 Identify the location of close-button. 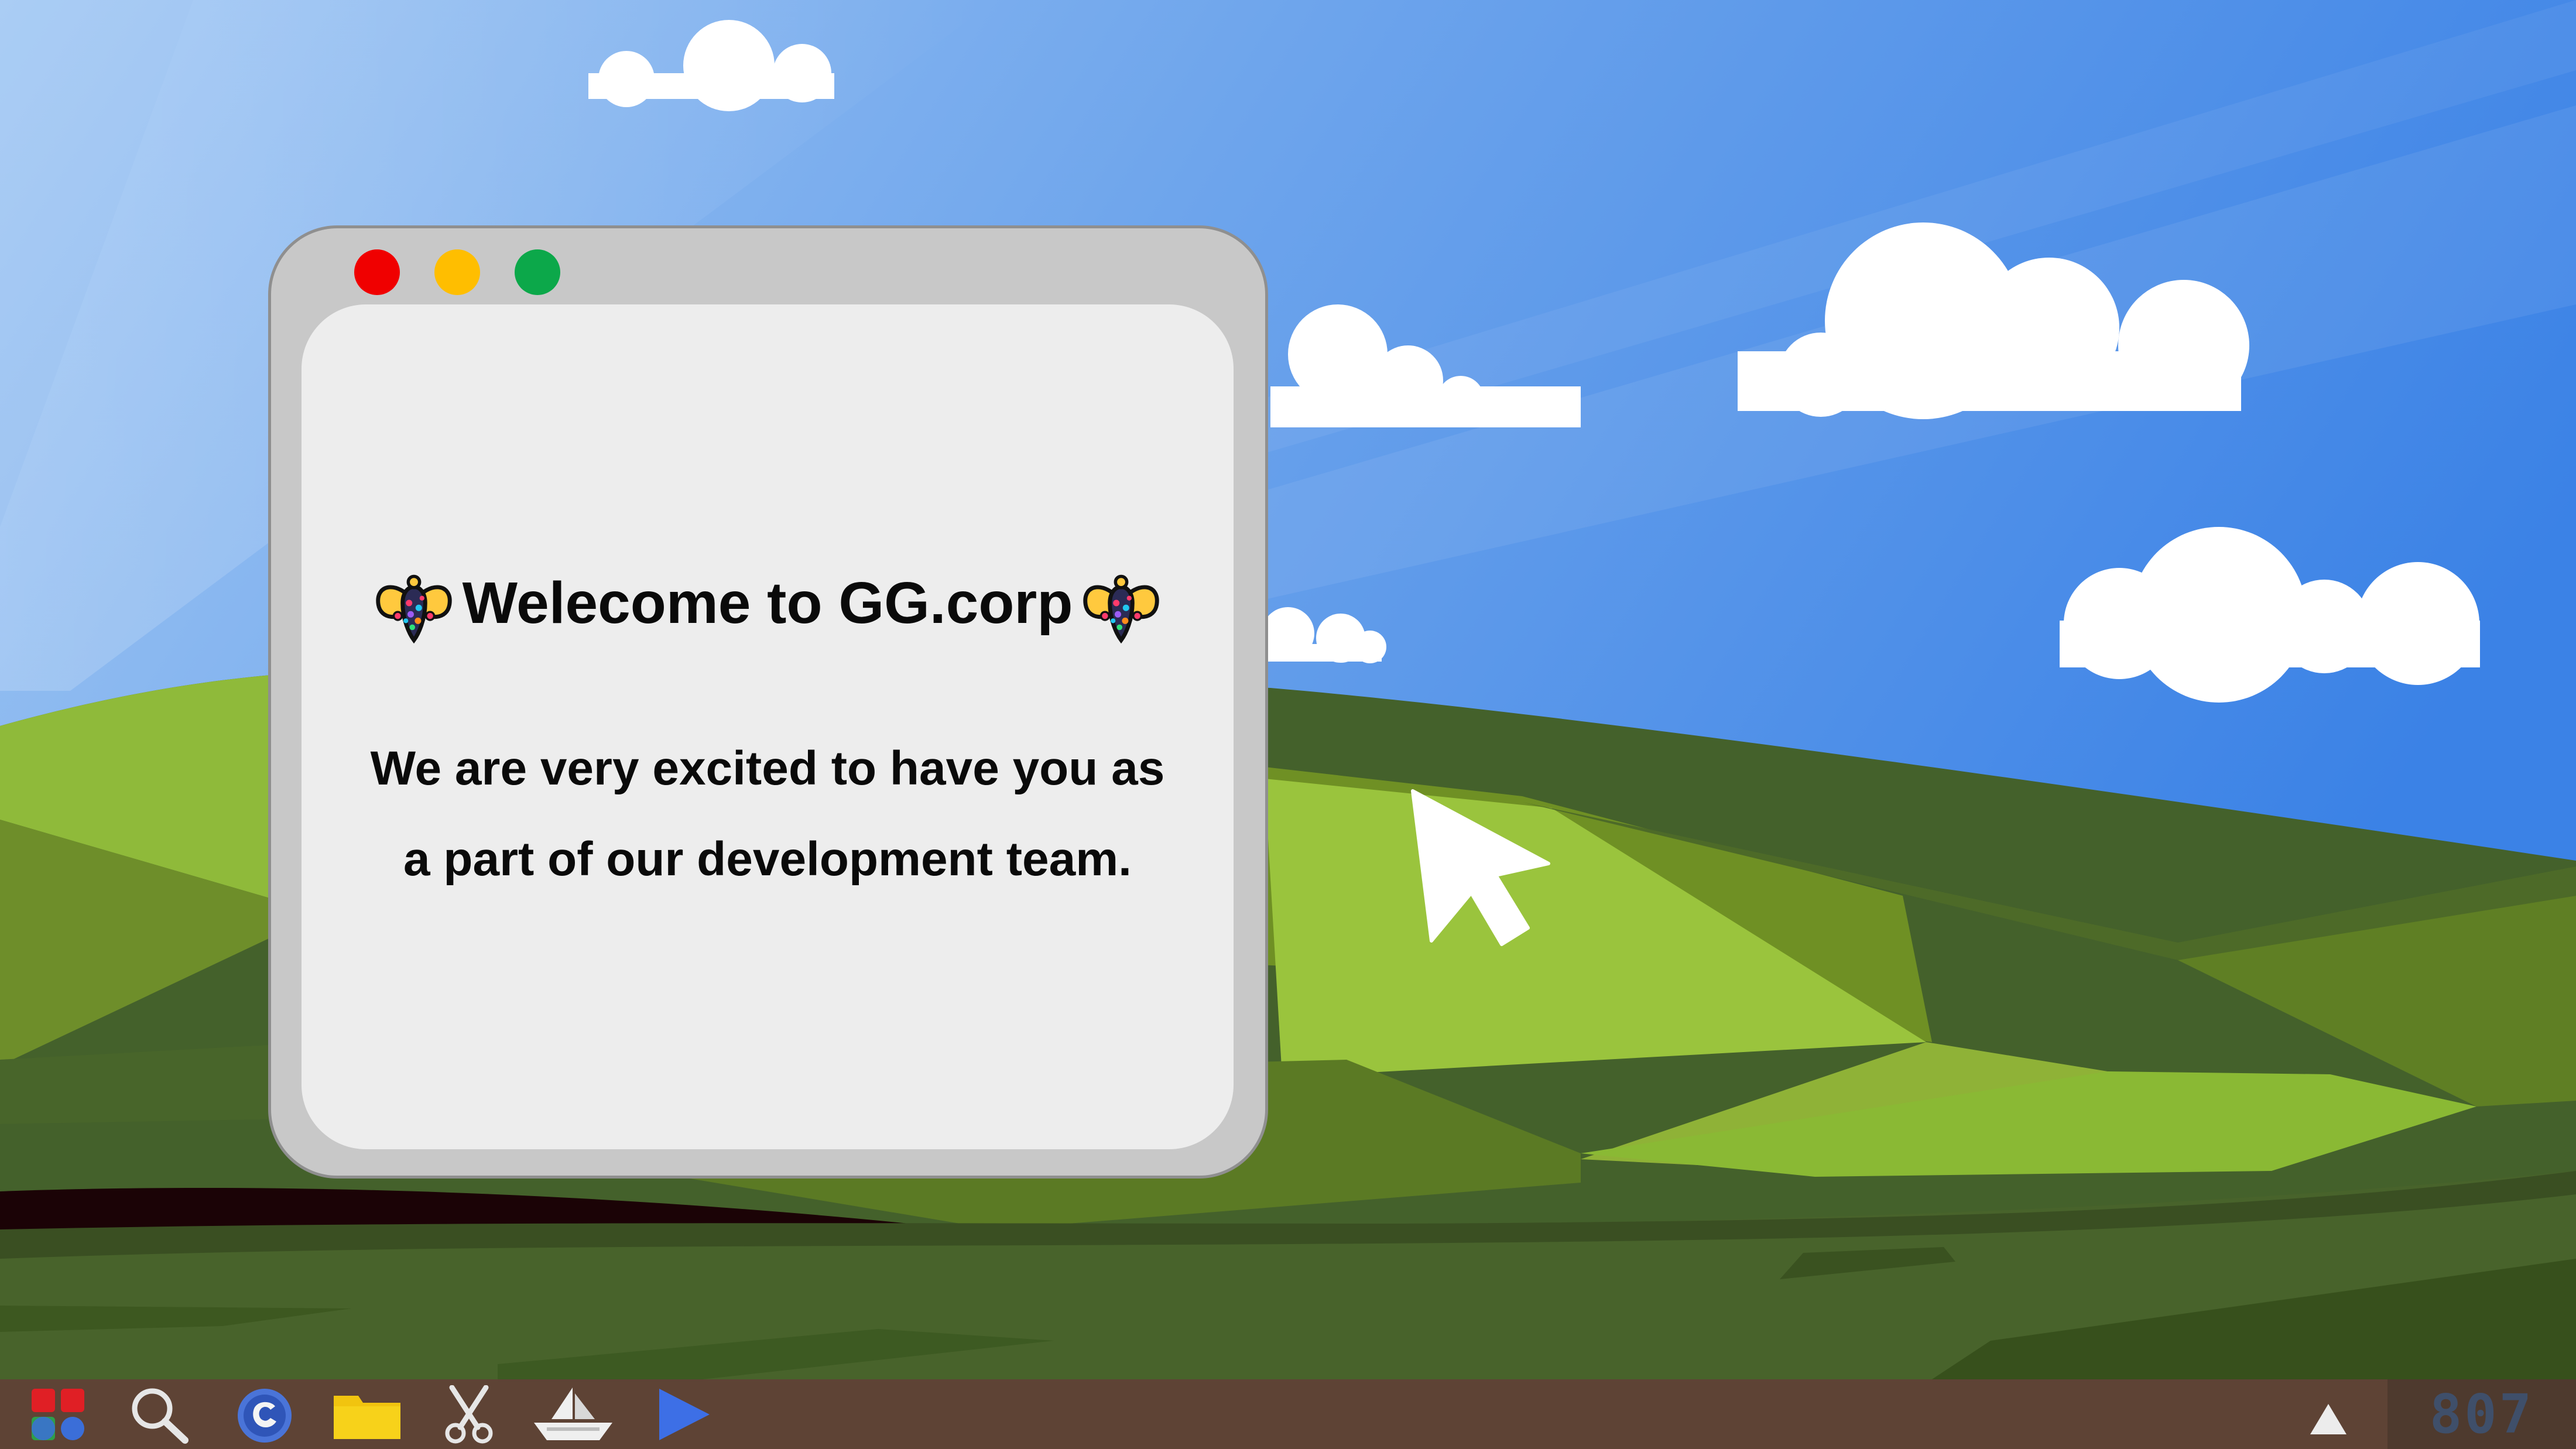
(377, 272).